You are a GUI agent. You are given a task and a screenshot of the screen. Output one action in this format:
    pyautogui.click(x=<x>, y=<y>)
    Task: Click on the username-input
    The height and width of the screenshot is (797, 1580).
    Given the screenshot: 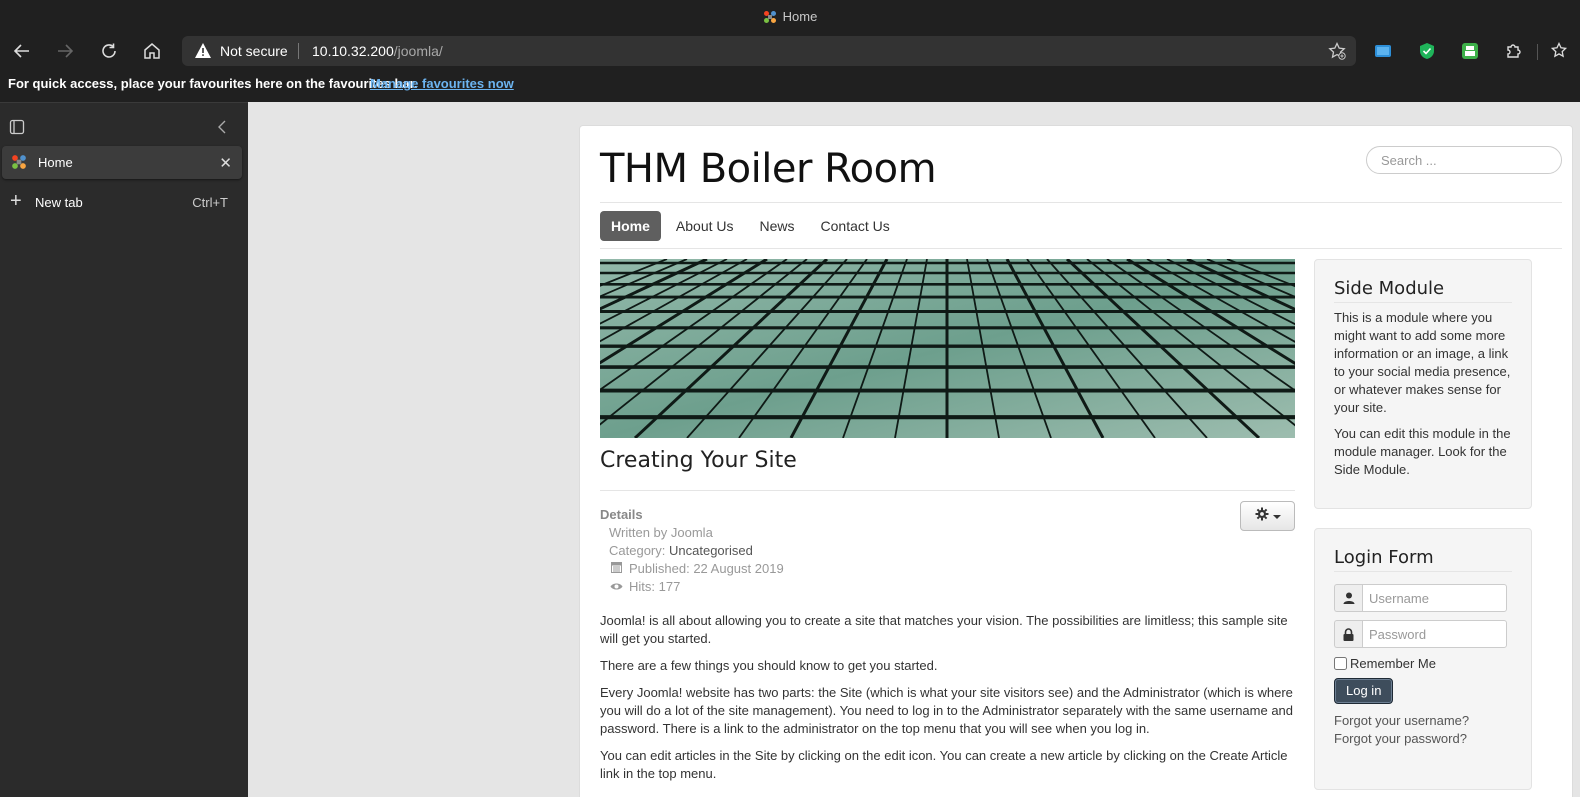 What is the action you would take?
    pyautogui.click(x=1434, y=598)
    